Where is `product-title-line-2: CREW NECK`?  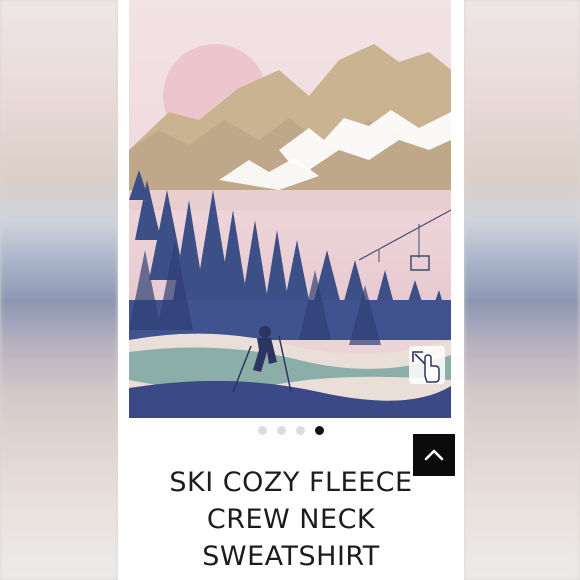 product-title-line-2: CREW NECK is located at coordinates (291, 519).